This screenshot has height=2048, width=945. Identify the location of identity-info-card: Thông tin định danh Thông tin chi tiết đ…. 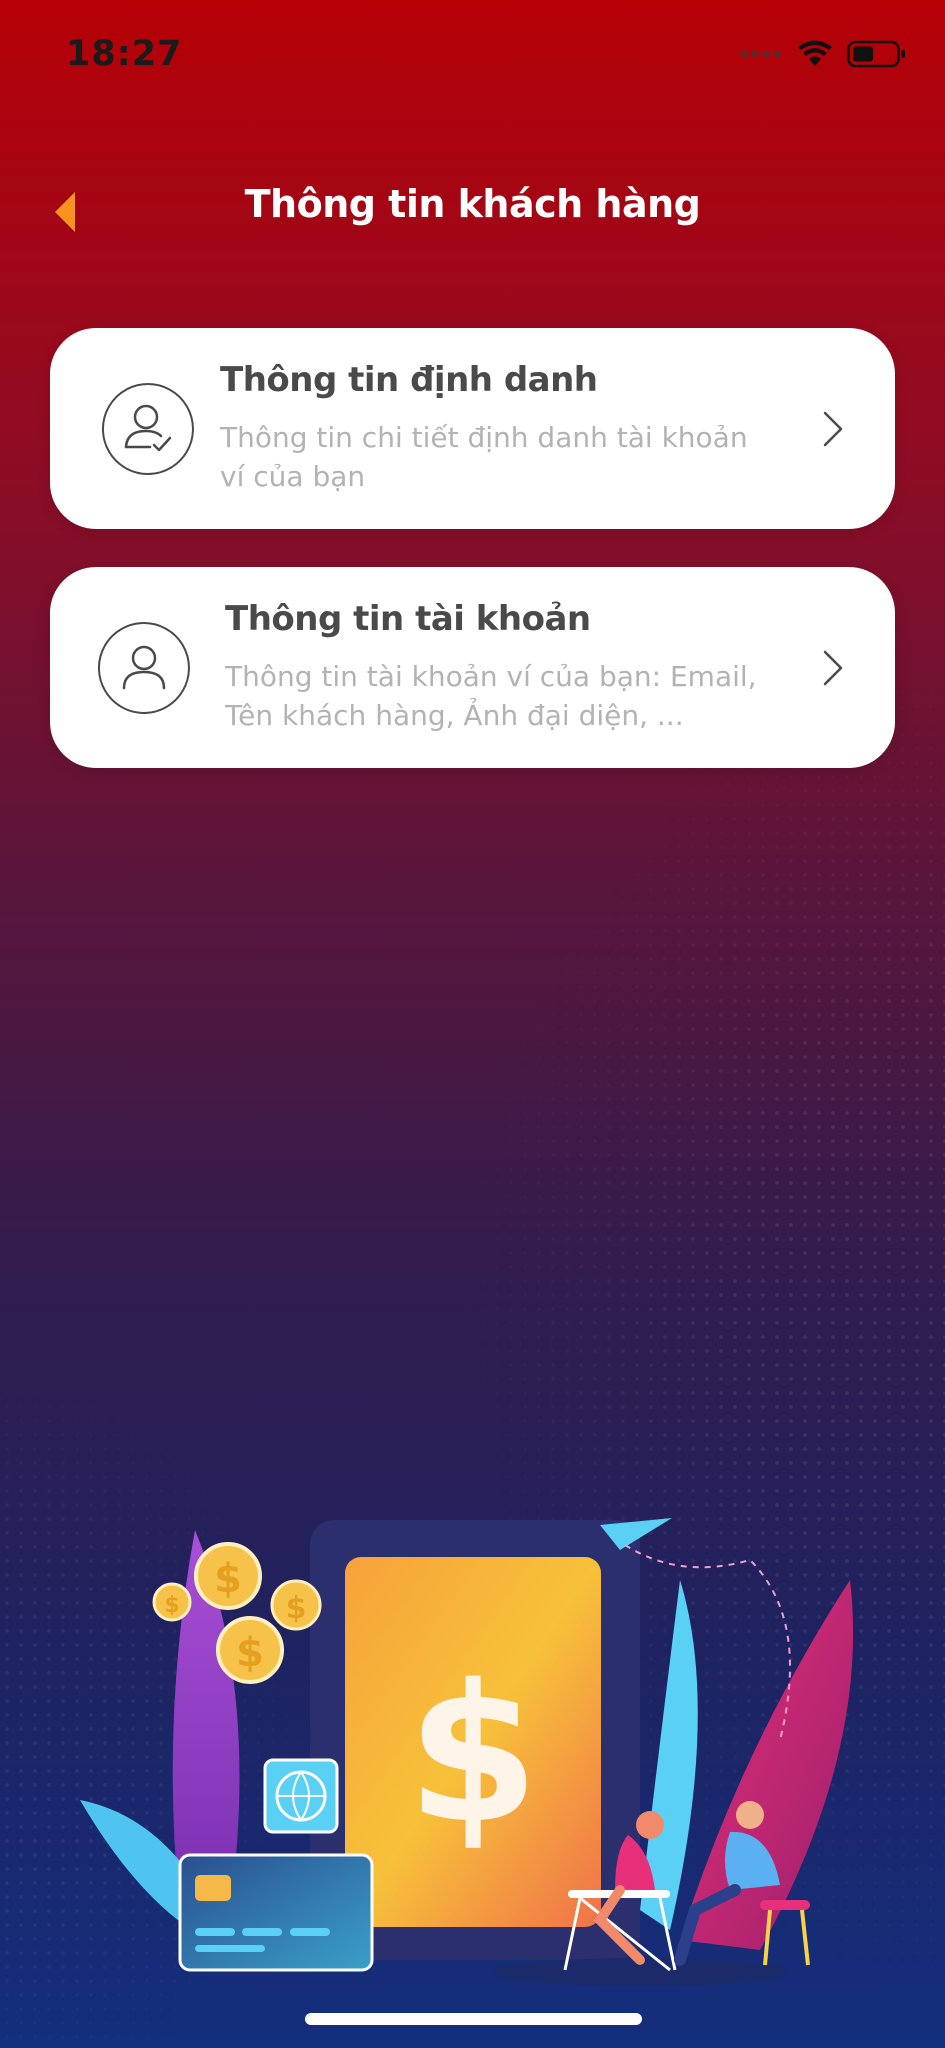
(472, 428).